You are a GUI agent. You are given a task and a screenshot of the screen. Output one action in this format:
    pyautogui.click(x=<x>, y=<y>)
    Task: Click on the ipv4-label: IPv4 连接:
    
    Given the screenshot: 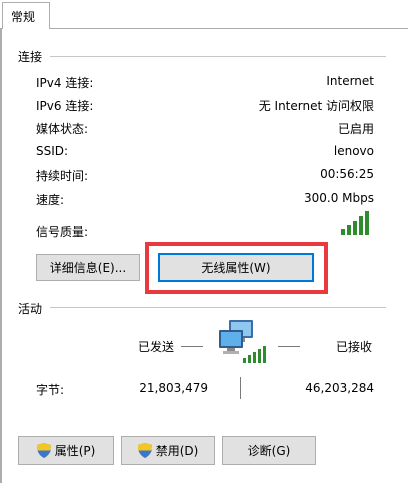 What is the action you would take?
    pyautogui.click(x=65, y=83)
    